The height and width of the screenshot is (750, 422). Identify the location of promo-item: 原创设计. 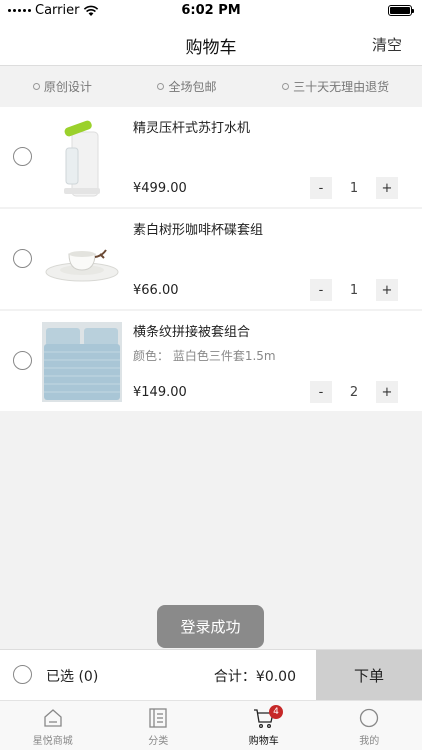
(62, 86).